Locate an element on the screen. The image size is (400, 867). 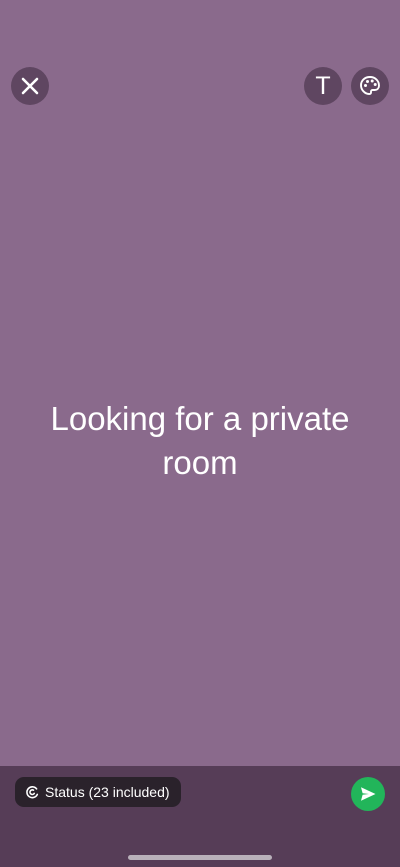
send-icon is located at coordinates (368, 794).